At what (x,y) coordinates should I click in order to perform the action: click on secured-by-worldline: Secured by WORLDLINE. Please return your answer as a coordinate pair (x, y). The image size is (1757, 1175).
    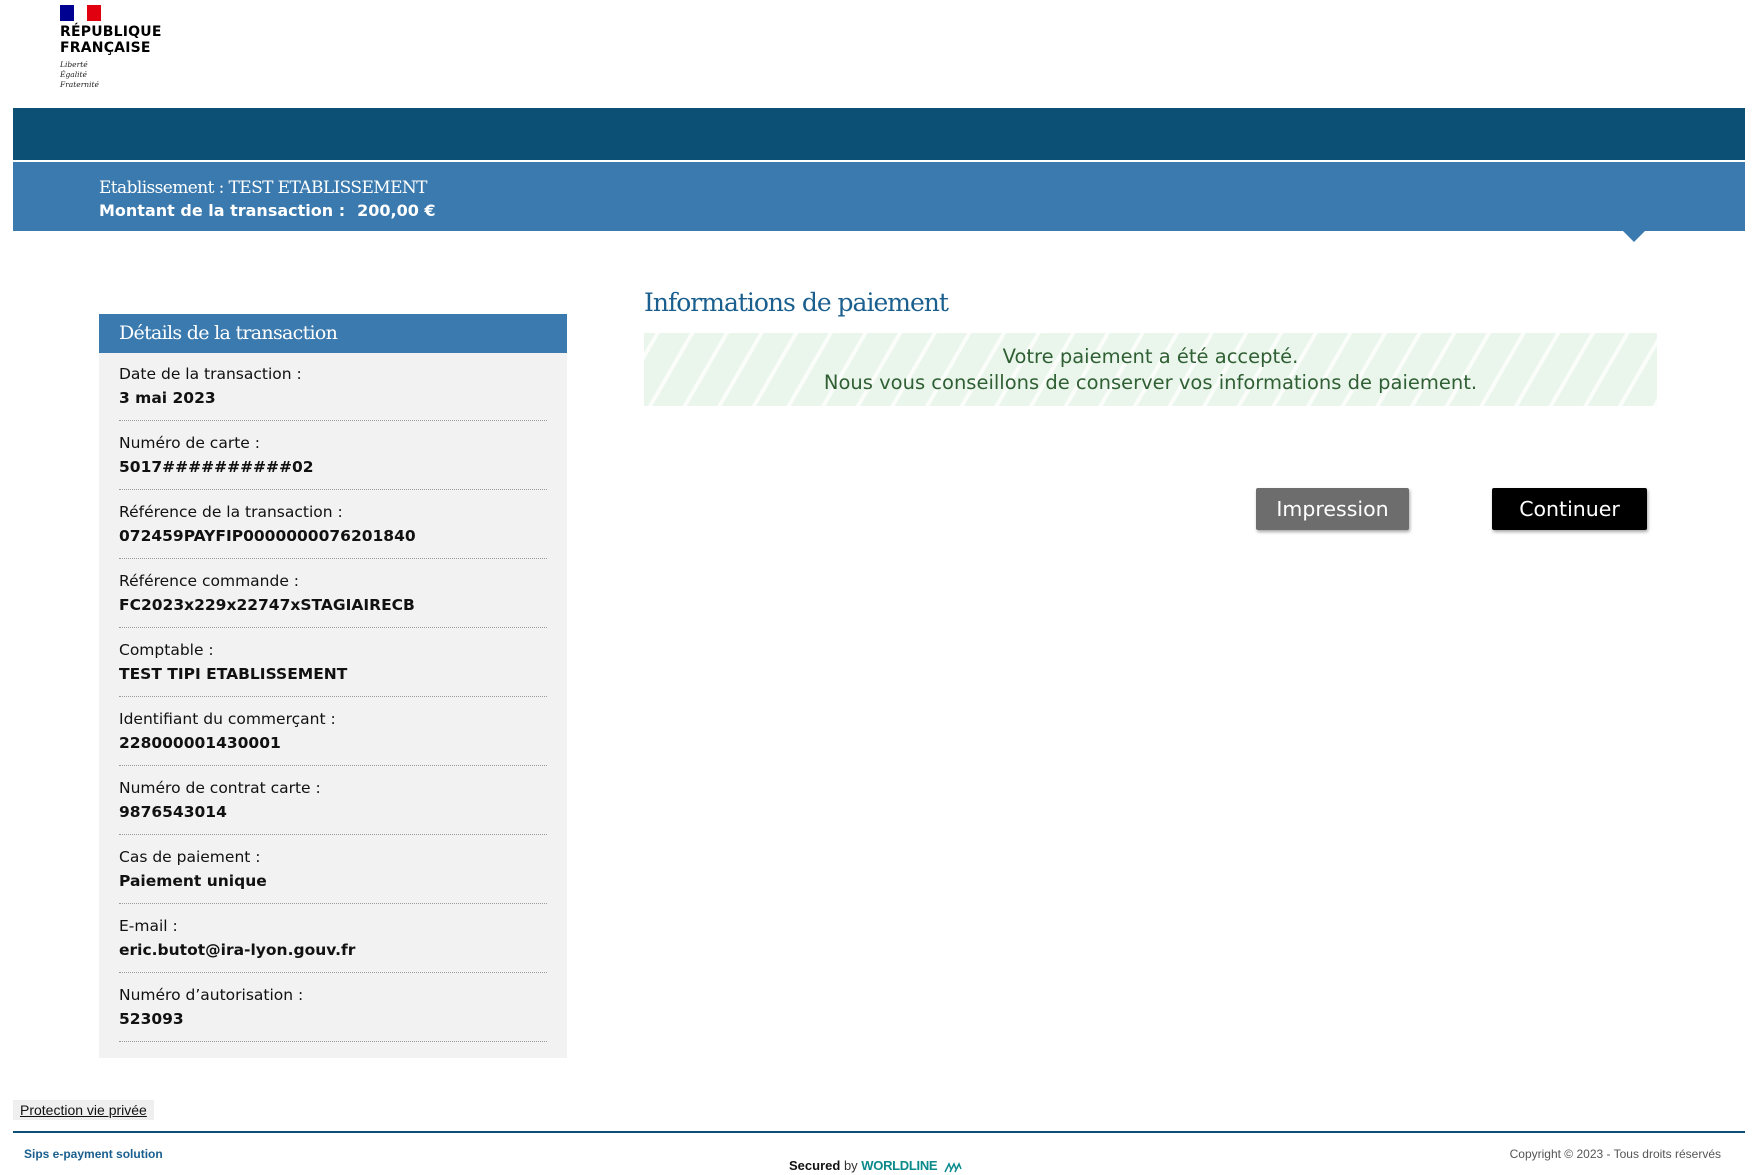
    Looking at the image, I should click on (876, 1165).